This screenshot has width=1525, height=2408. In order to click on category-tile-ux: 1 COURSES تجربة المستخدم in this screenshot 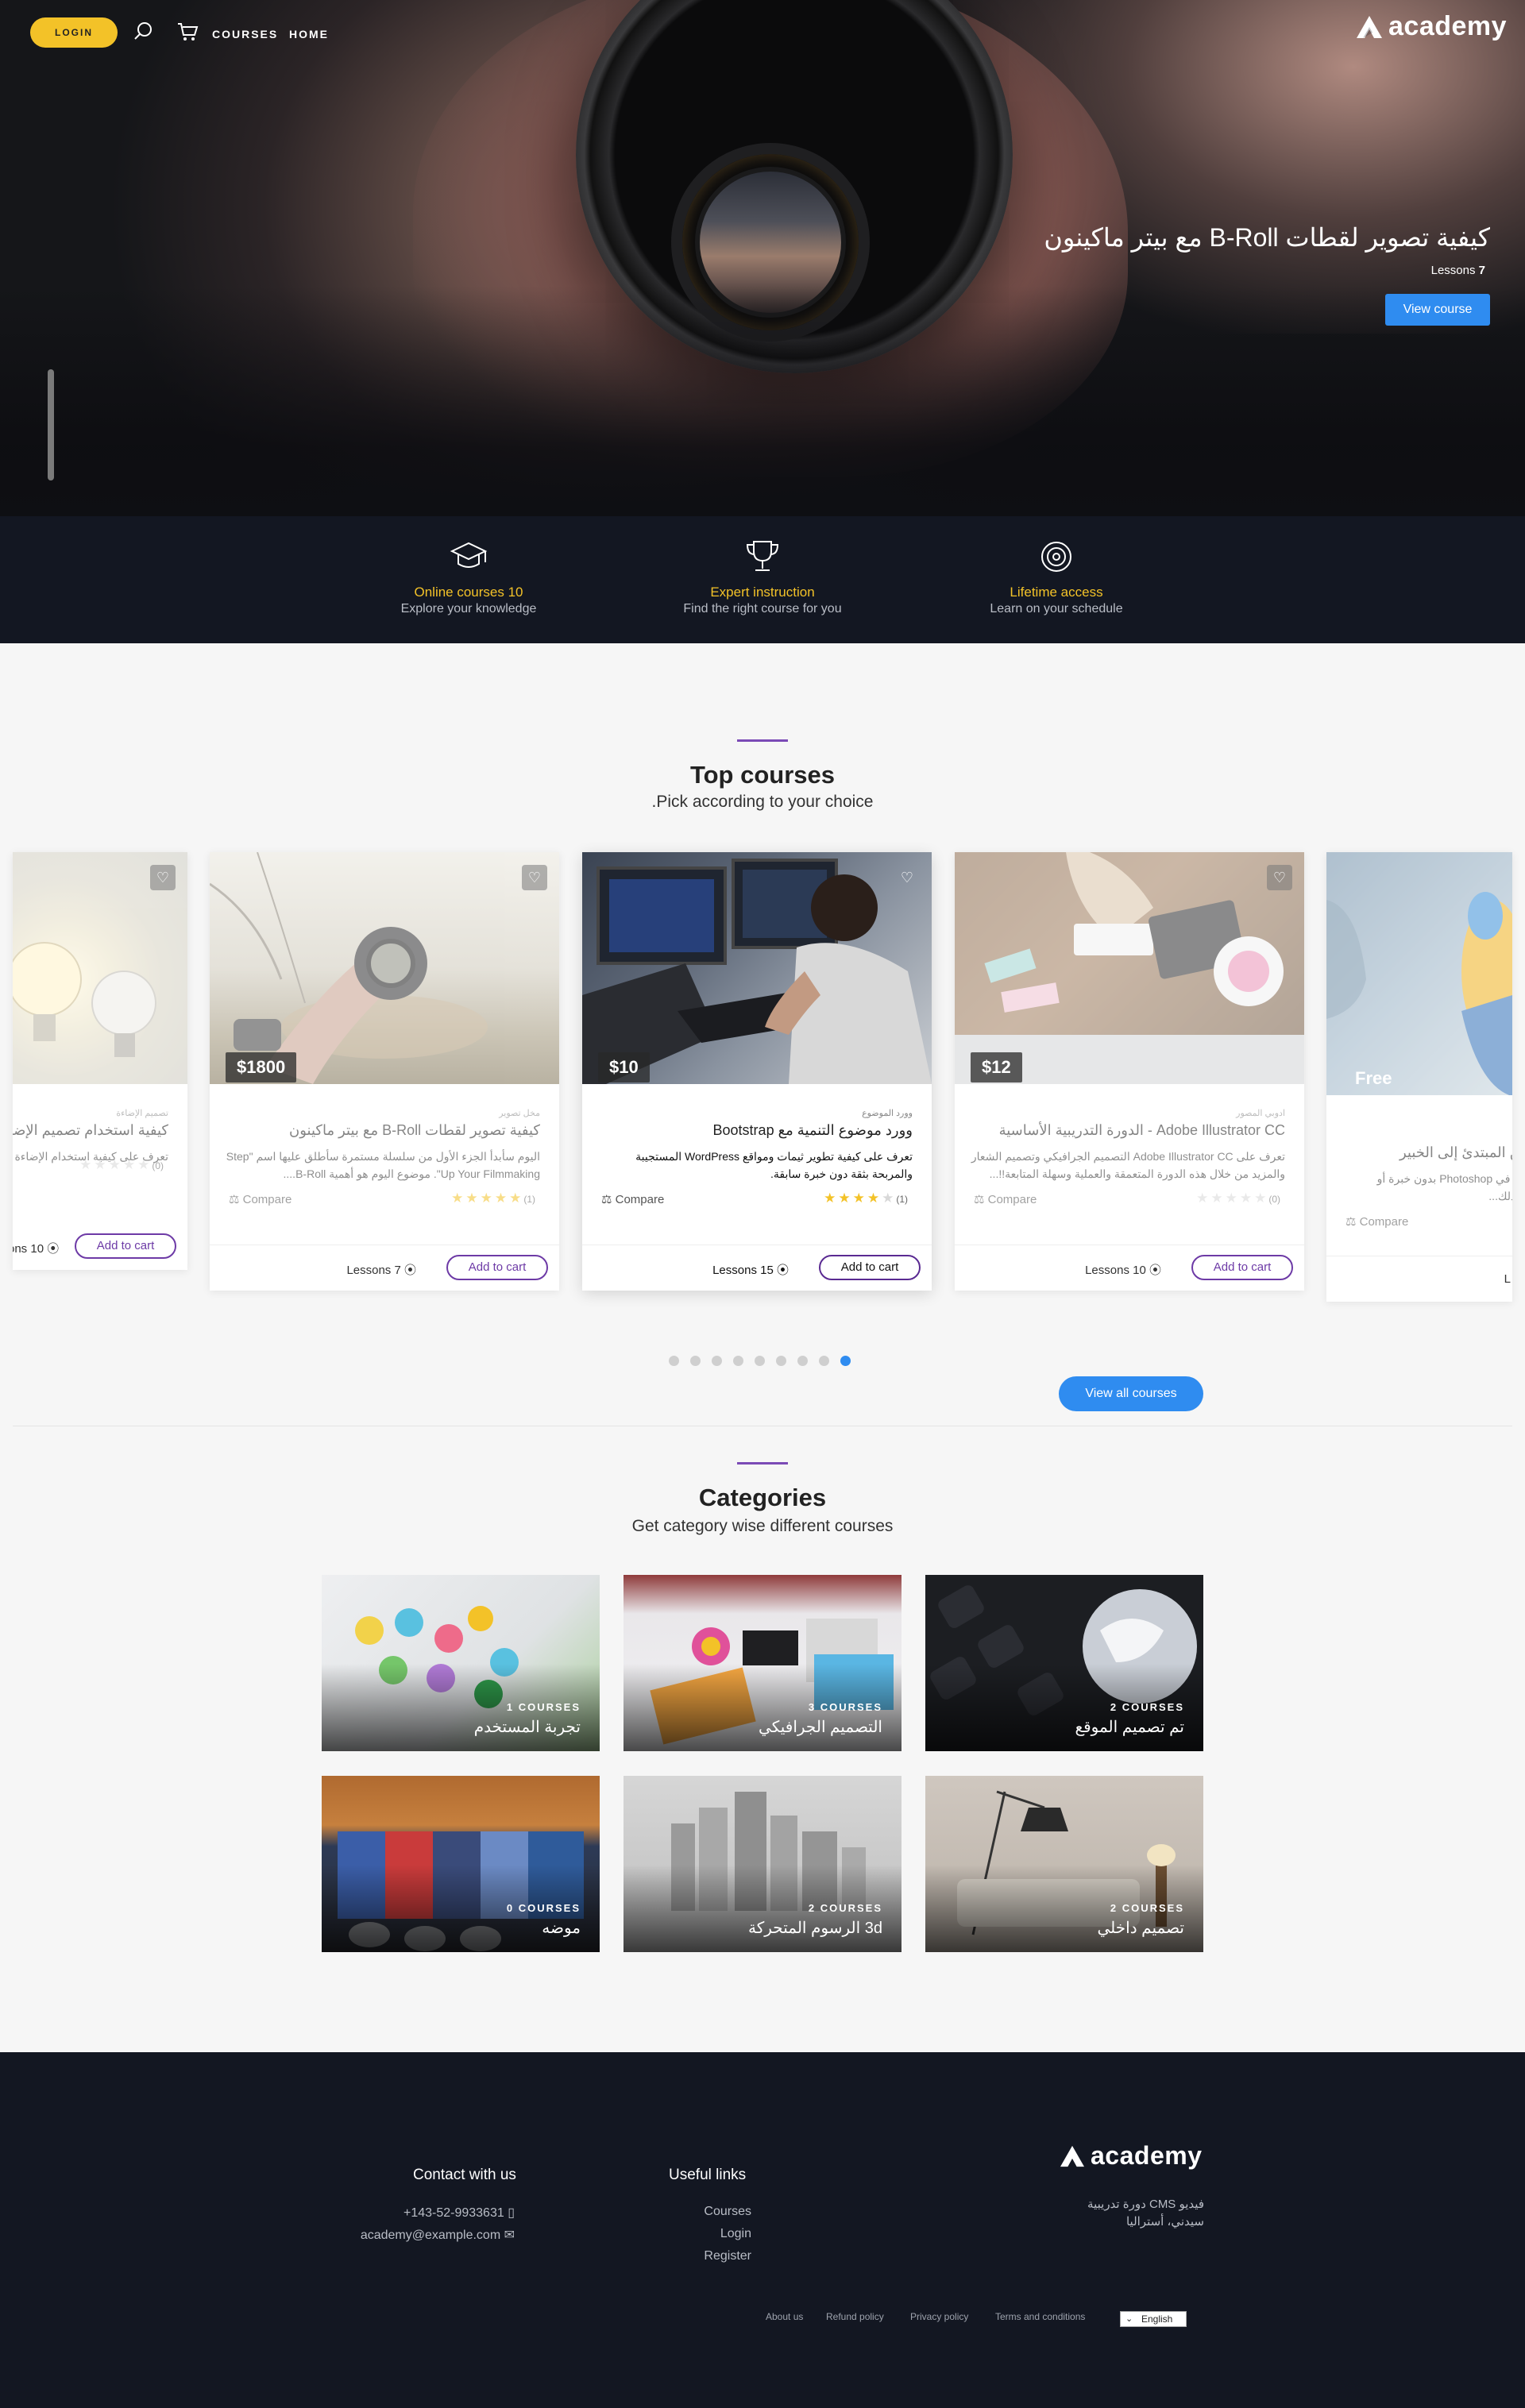, I will do `click(461, 1663)`.